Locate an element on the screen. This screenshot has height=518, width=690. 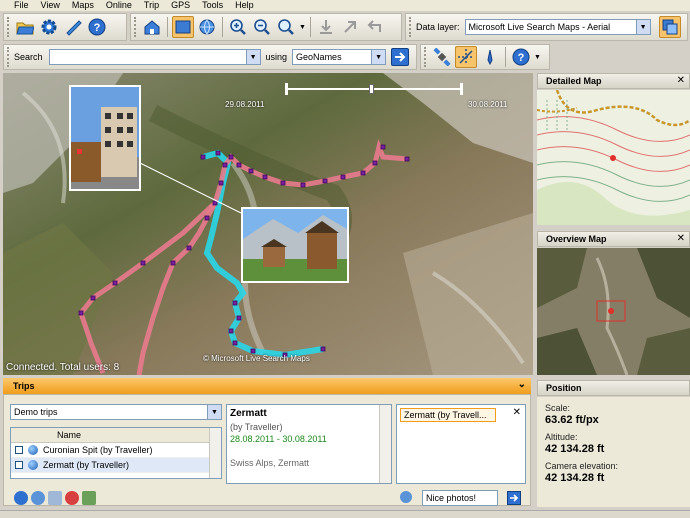
refresh-icon is located at coordinates (38, 498).